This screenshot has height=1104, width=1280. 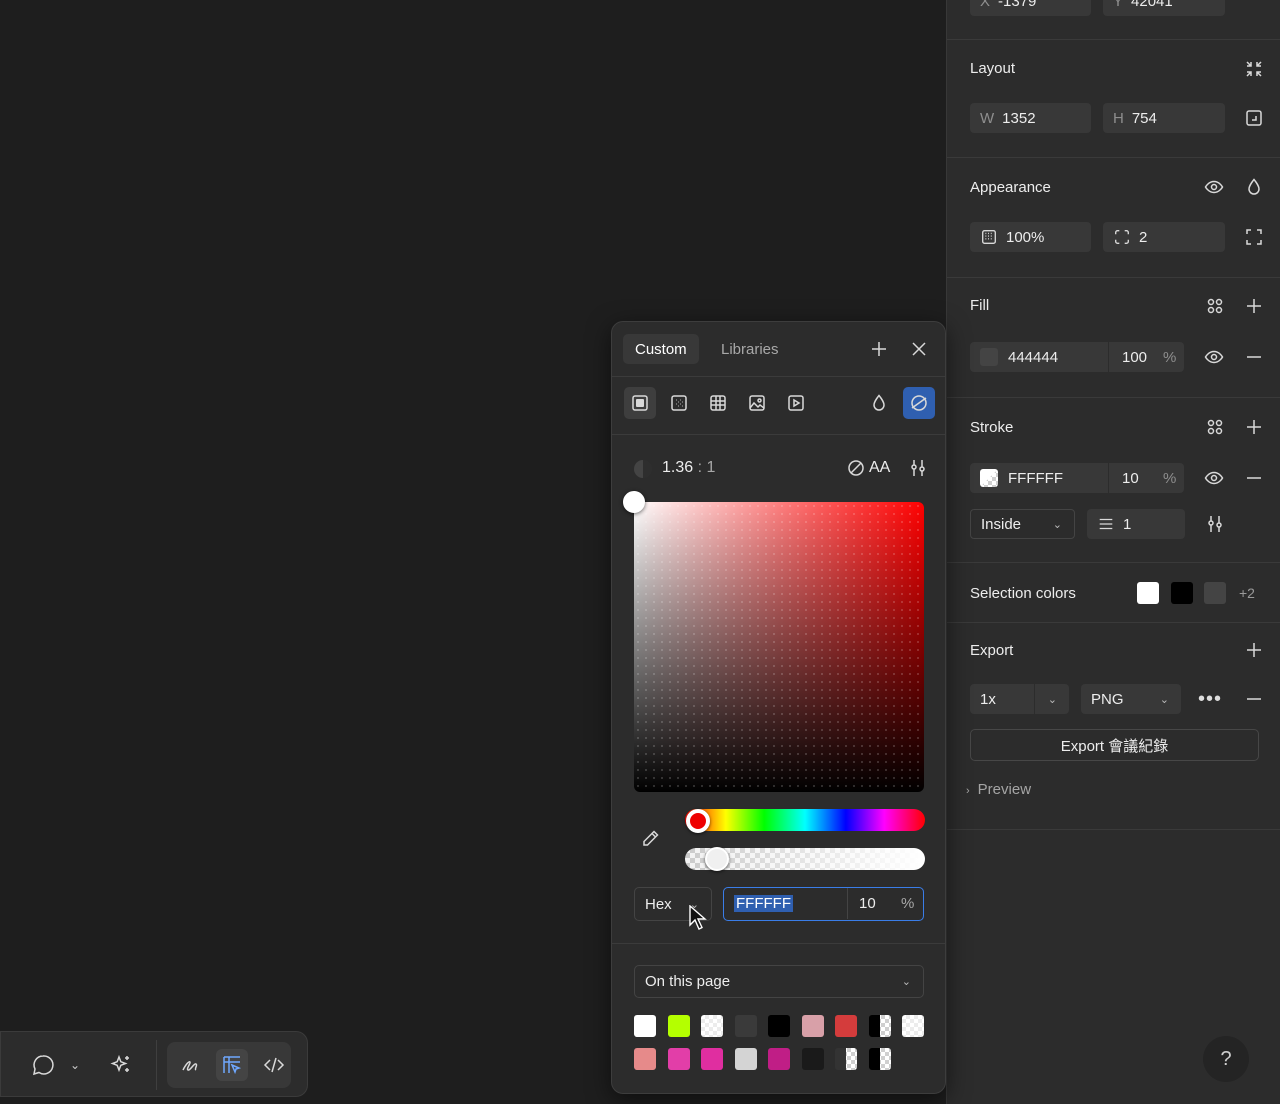 What do you see at coordinates (1254, 306) in the screenshot?
I see `add-fill-icon` at bounding box center [1254, 306].